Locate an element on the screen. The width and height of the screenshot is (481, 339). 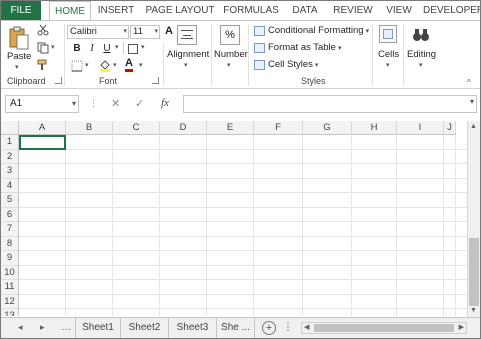
column-header-c: C is located at coordinates (136, 128).